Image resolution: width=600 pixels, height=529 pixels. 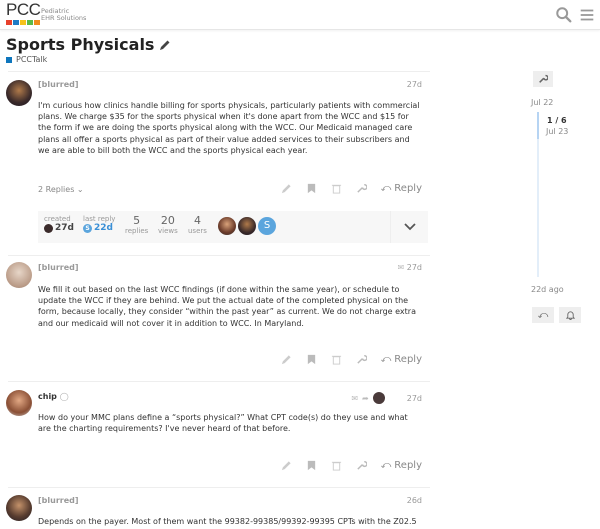 What do you see at coordinates (57, 219) in the screenshot?
I see `created-label: created` at bounding box center [57, 219].